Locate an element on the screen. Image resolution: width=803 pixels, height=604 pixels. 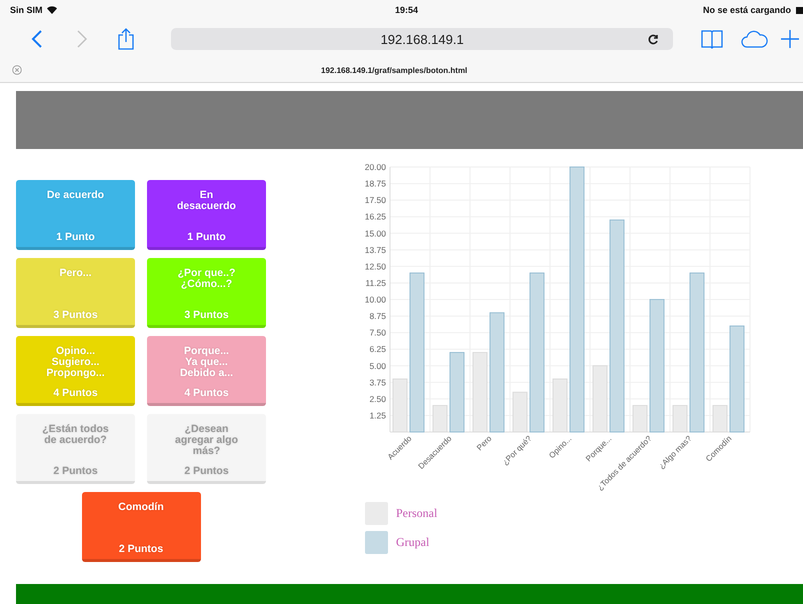
y-tick-label: 18.75 is located at coordinates (375, 183).